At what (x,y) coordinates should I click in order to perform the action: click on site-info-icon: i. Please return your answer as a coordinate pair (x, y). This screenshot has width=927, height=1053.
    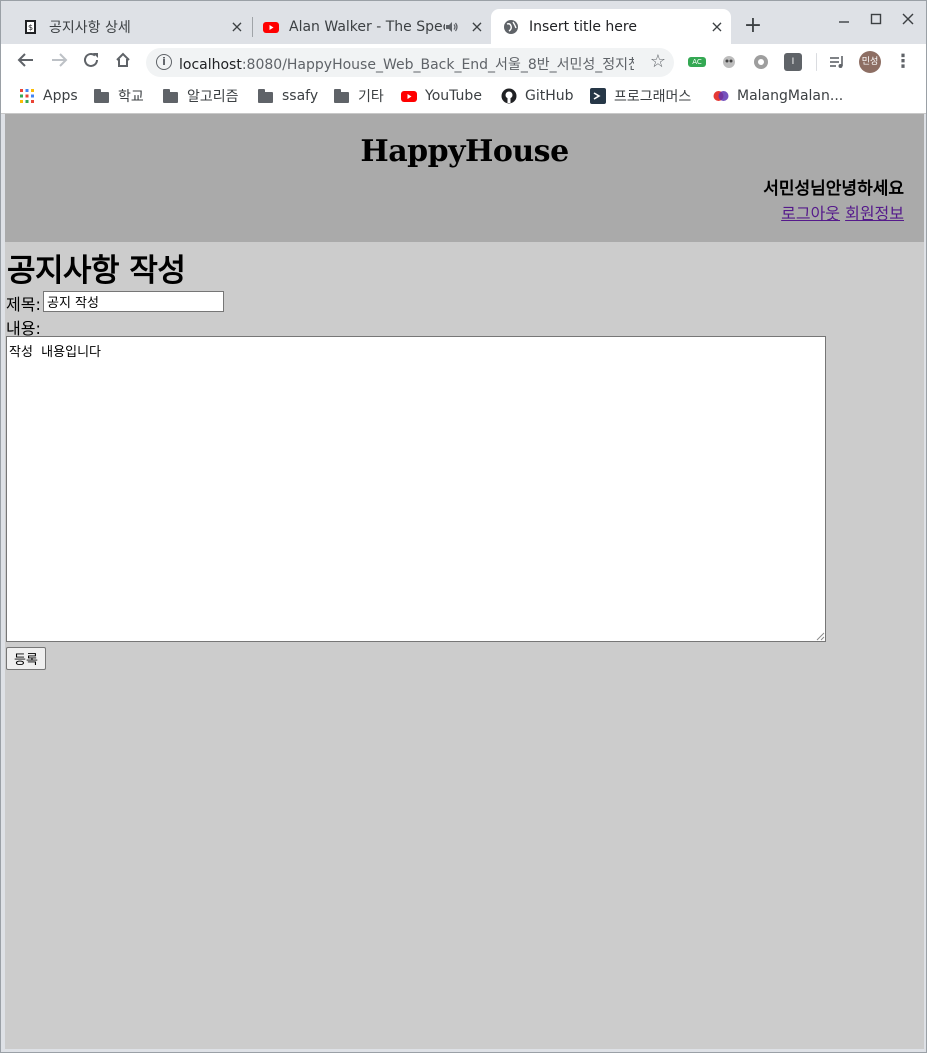
    Looking at the image, I should click on (164, 62).